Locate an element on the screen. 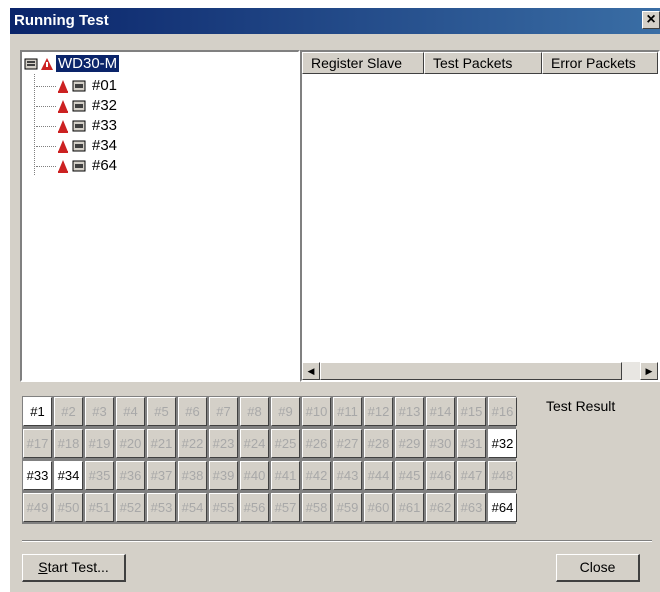 The image size is (660, 592). slave-cell: #42 is located at coordinates (316, 475).